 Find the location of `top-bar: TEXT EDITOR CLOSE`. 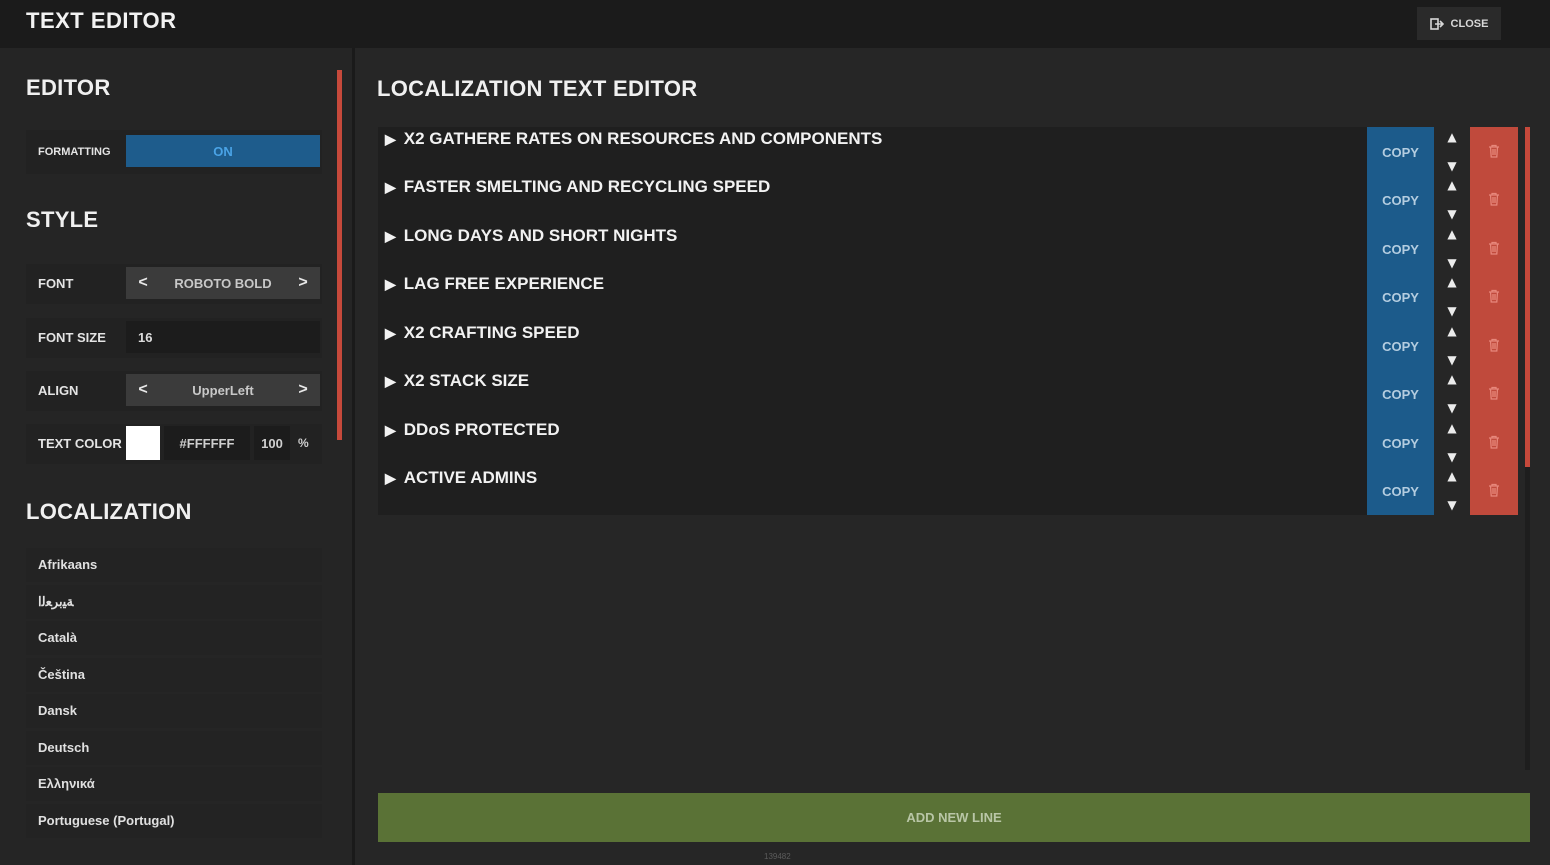

top-bar: TEXT EDITOR CLOSE is located at coordinates (775, 24).